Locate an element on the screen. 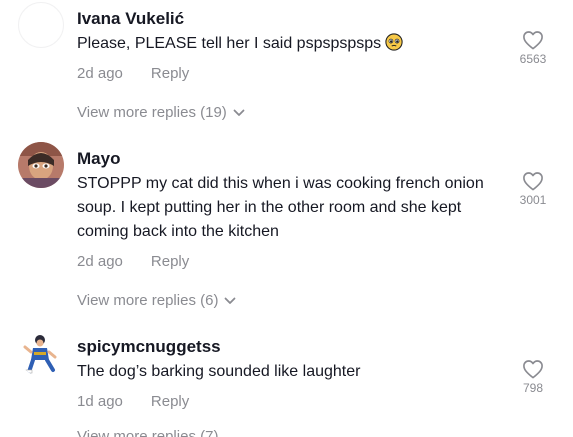 The width and height of the screenshot is (573, 437). view-more-replies-button: View more replies (6) is located at coordinates (156, 300).